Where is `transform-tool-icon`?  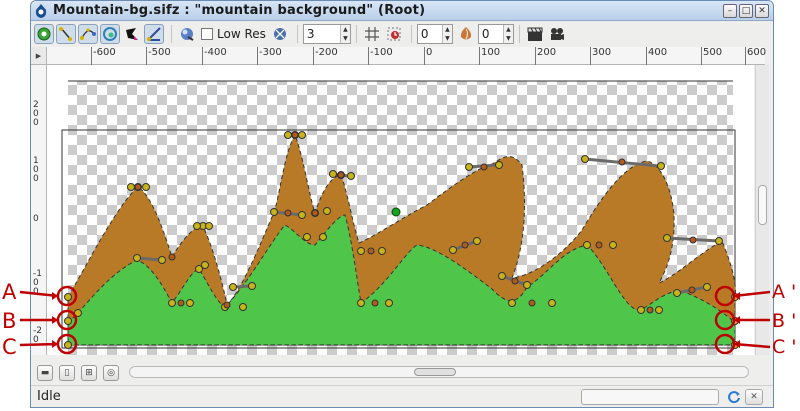 transform-tool-icon is located at coordinates (65, 34).